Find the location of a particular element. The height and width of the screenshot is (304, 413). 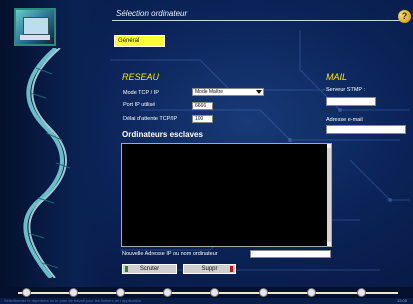

scroll-up-icon is located at coordinates (329, 146).